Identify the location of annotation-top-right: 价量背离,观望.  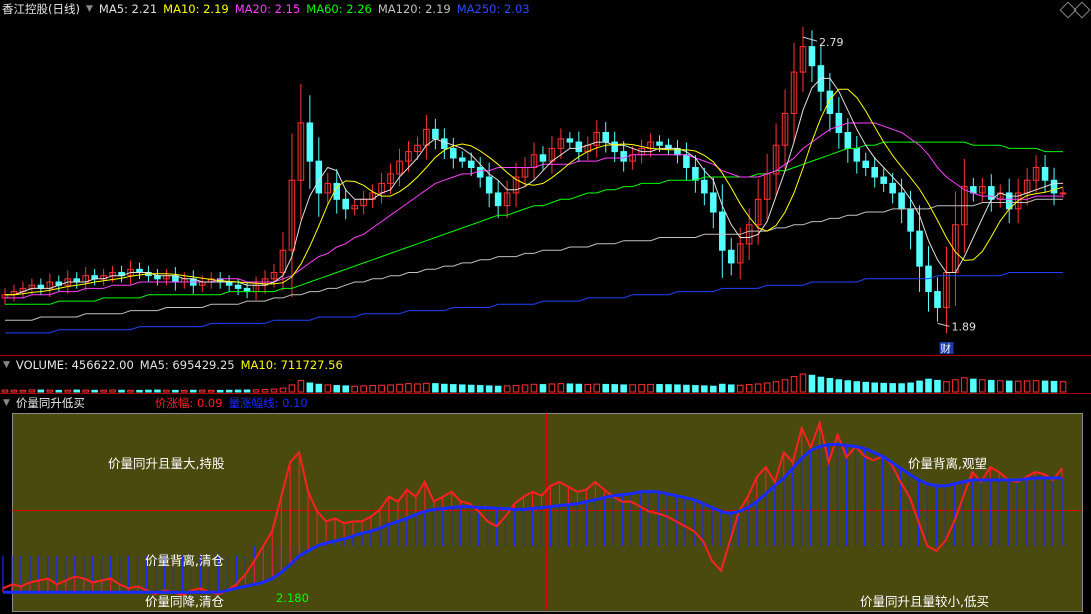
(947, 463).